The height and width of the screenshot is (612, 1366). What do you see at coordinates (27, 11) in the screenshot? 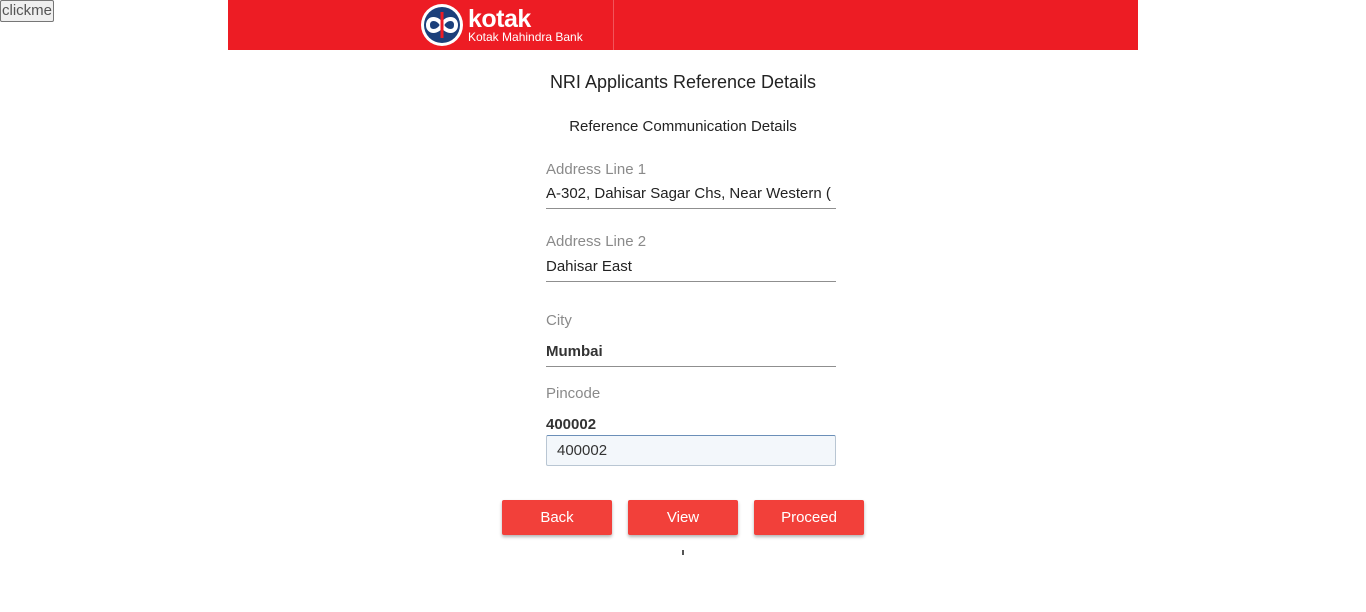
I see `clickme-button: clickme` at bounding box center [27, 11].